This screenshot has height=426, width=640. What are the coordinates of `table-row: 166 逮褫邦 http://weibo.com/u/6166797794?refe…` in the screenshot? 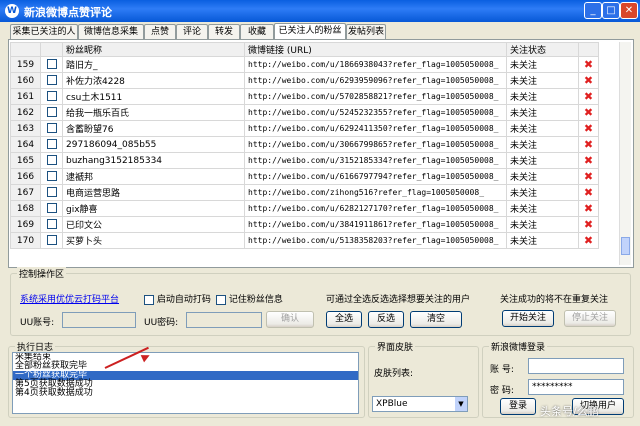 It's located at (304, 176).